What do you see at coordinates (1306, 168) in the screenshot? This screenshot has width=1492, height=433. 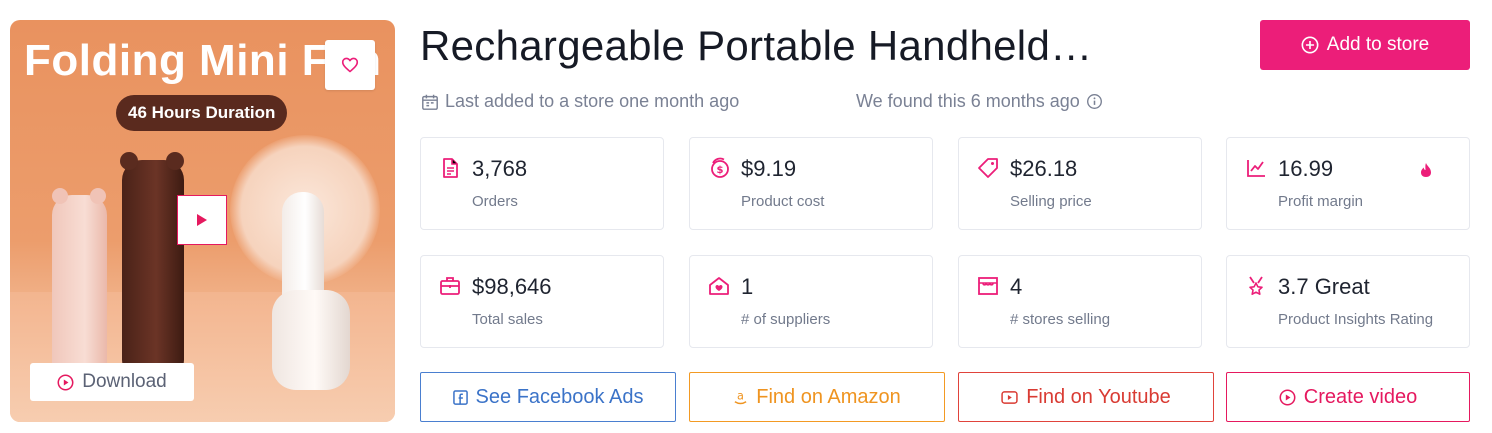 I see `stat-value: 16.99` at bounding box center [1306, 168].